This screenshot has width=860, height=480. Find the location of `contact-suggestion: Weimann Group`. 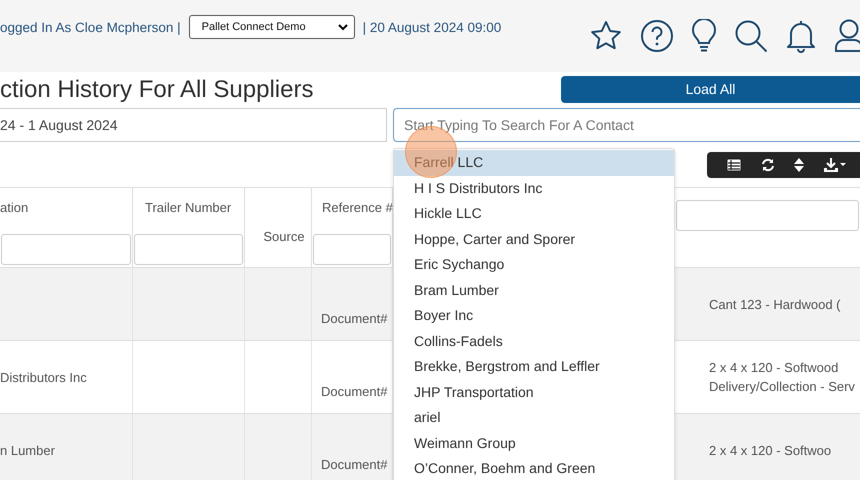

contact-suggestion: Weimann Group is located at coordinates (534, 443).